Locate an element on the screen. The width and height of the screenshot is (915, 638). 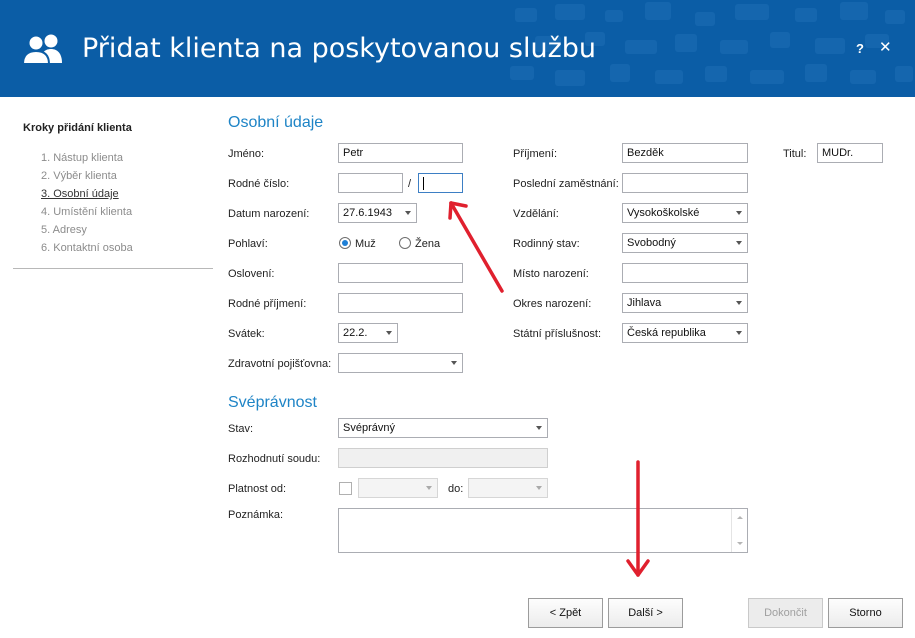
annotation-arrow-up-head is located at coordinates (458, 210).